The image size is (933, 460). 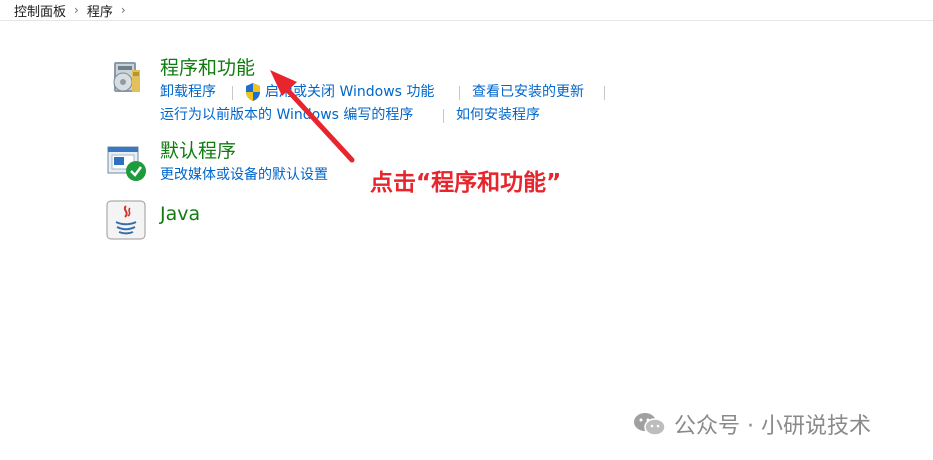 I want to click on annotation-arrow, so click(x=312, y=116).